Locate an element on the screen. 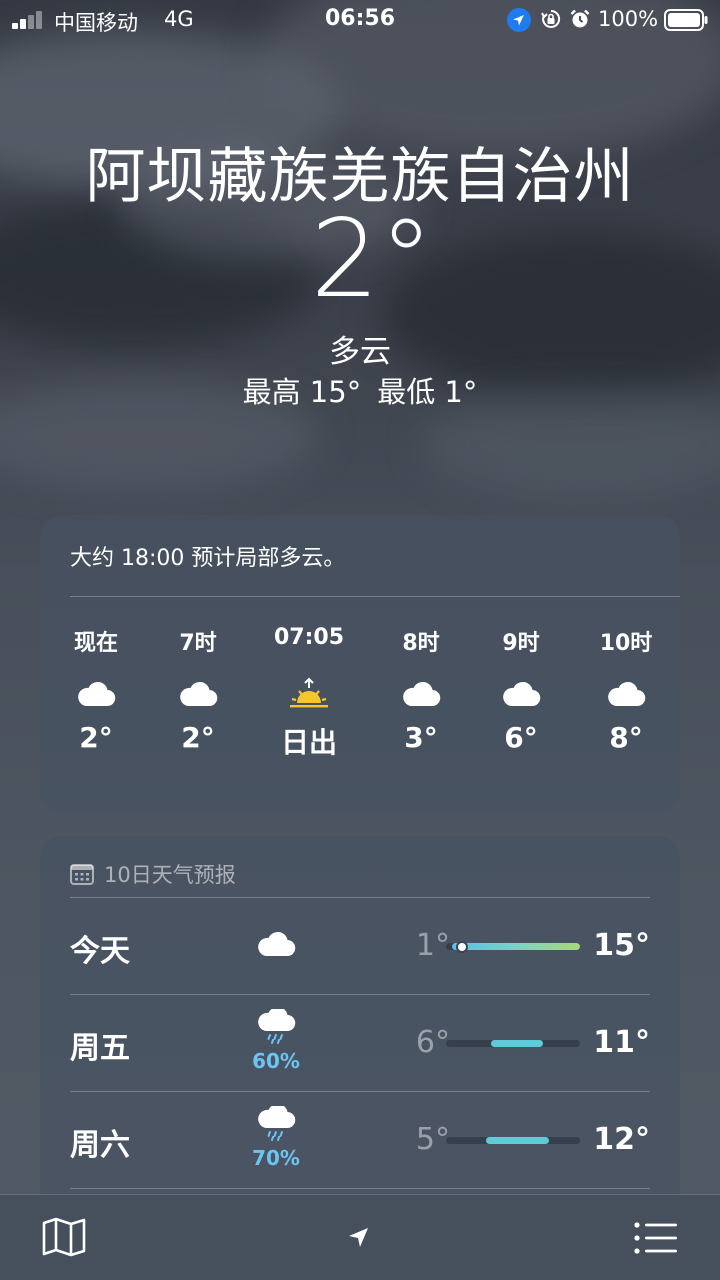 The width and height of the screenshot is (720, 1280). hourly-summary: 大约 18:00 预计局部多云。 is located at coordinates (208, 558).